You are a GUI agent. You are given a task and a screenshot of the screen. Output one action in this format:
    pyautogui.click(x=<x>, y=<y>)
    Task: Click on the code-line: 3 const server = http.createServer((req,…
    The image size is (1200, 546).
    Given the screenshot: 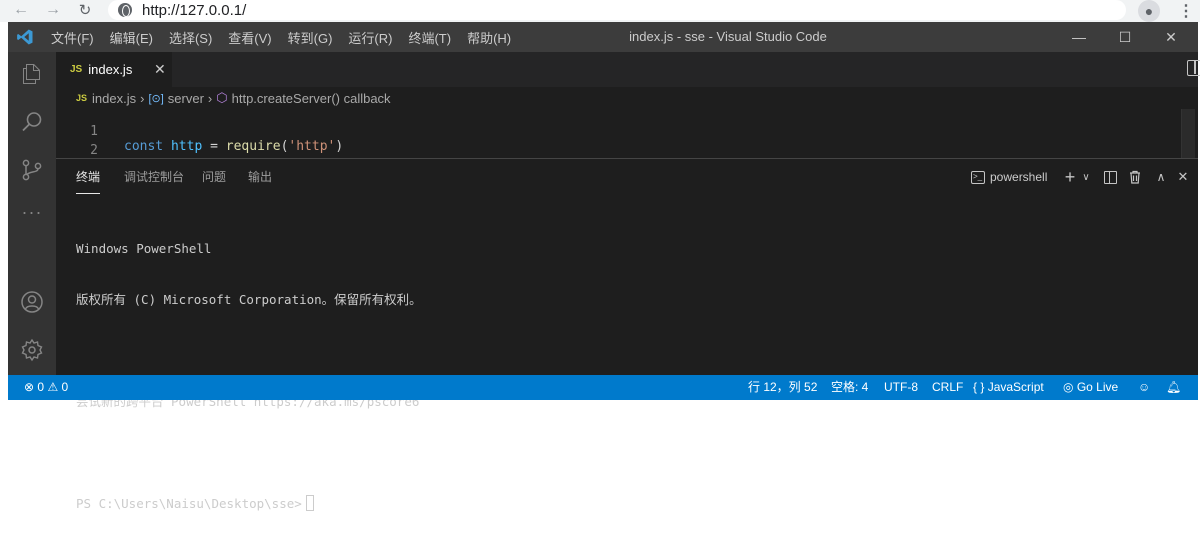 What is the action you would take?
    pyautogui.click(x=621, y=152)
    